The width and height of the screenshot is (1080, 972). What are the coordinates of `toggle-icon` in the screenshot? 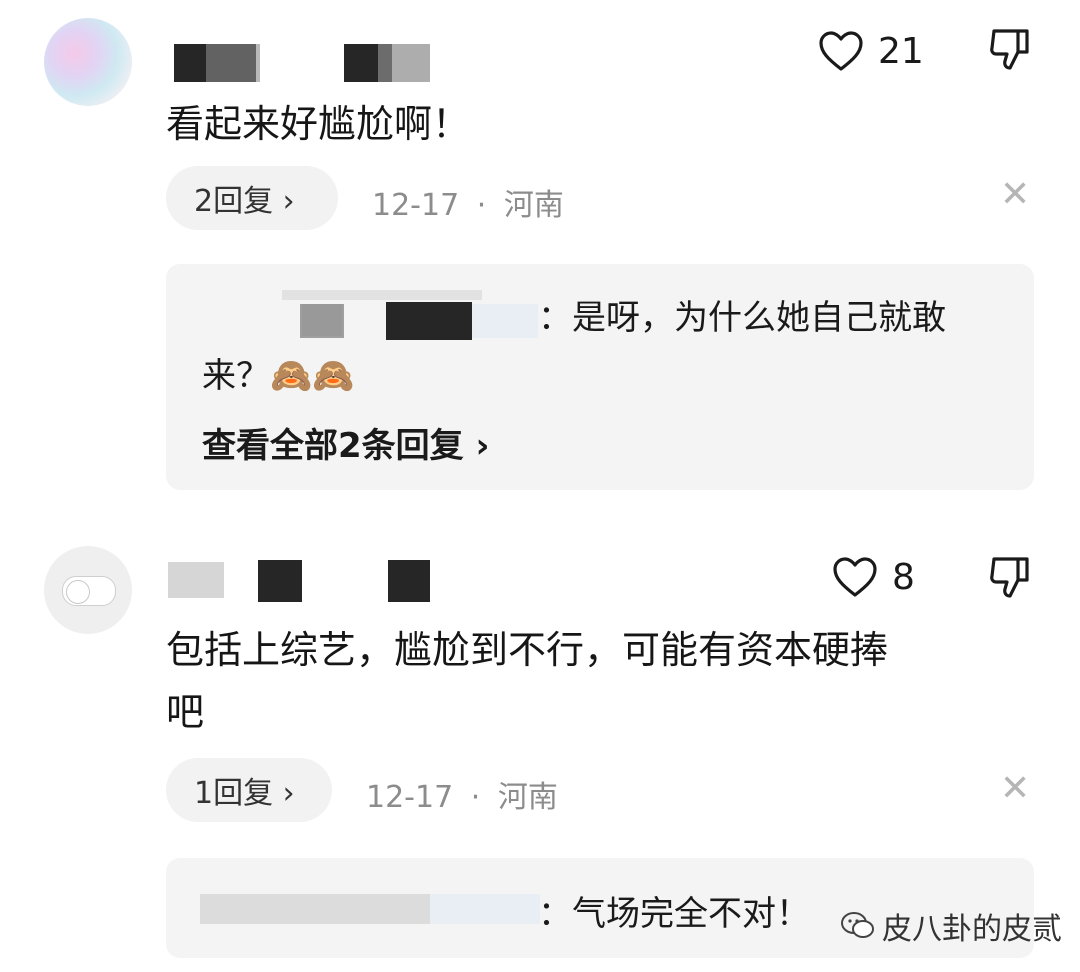 It's located at (89, 591).